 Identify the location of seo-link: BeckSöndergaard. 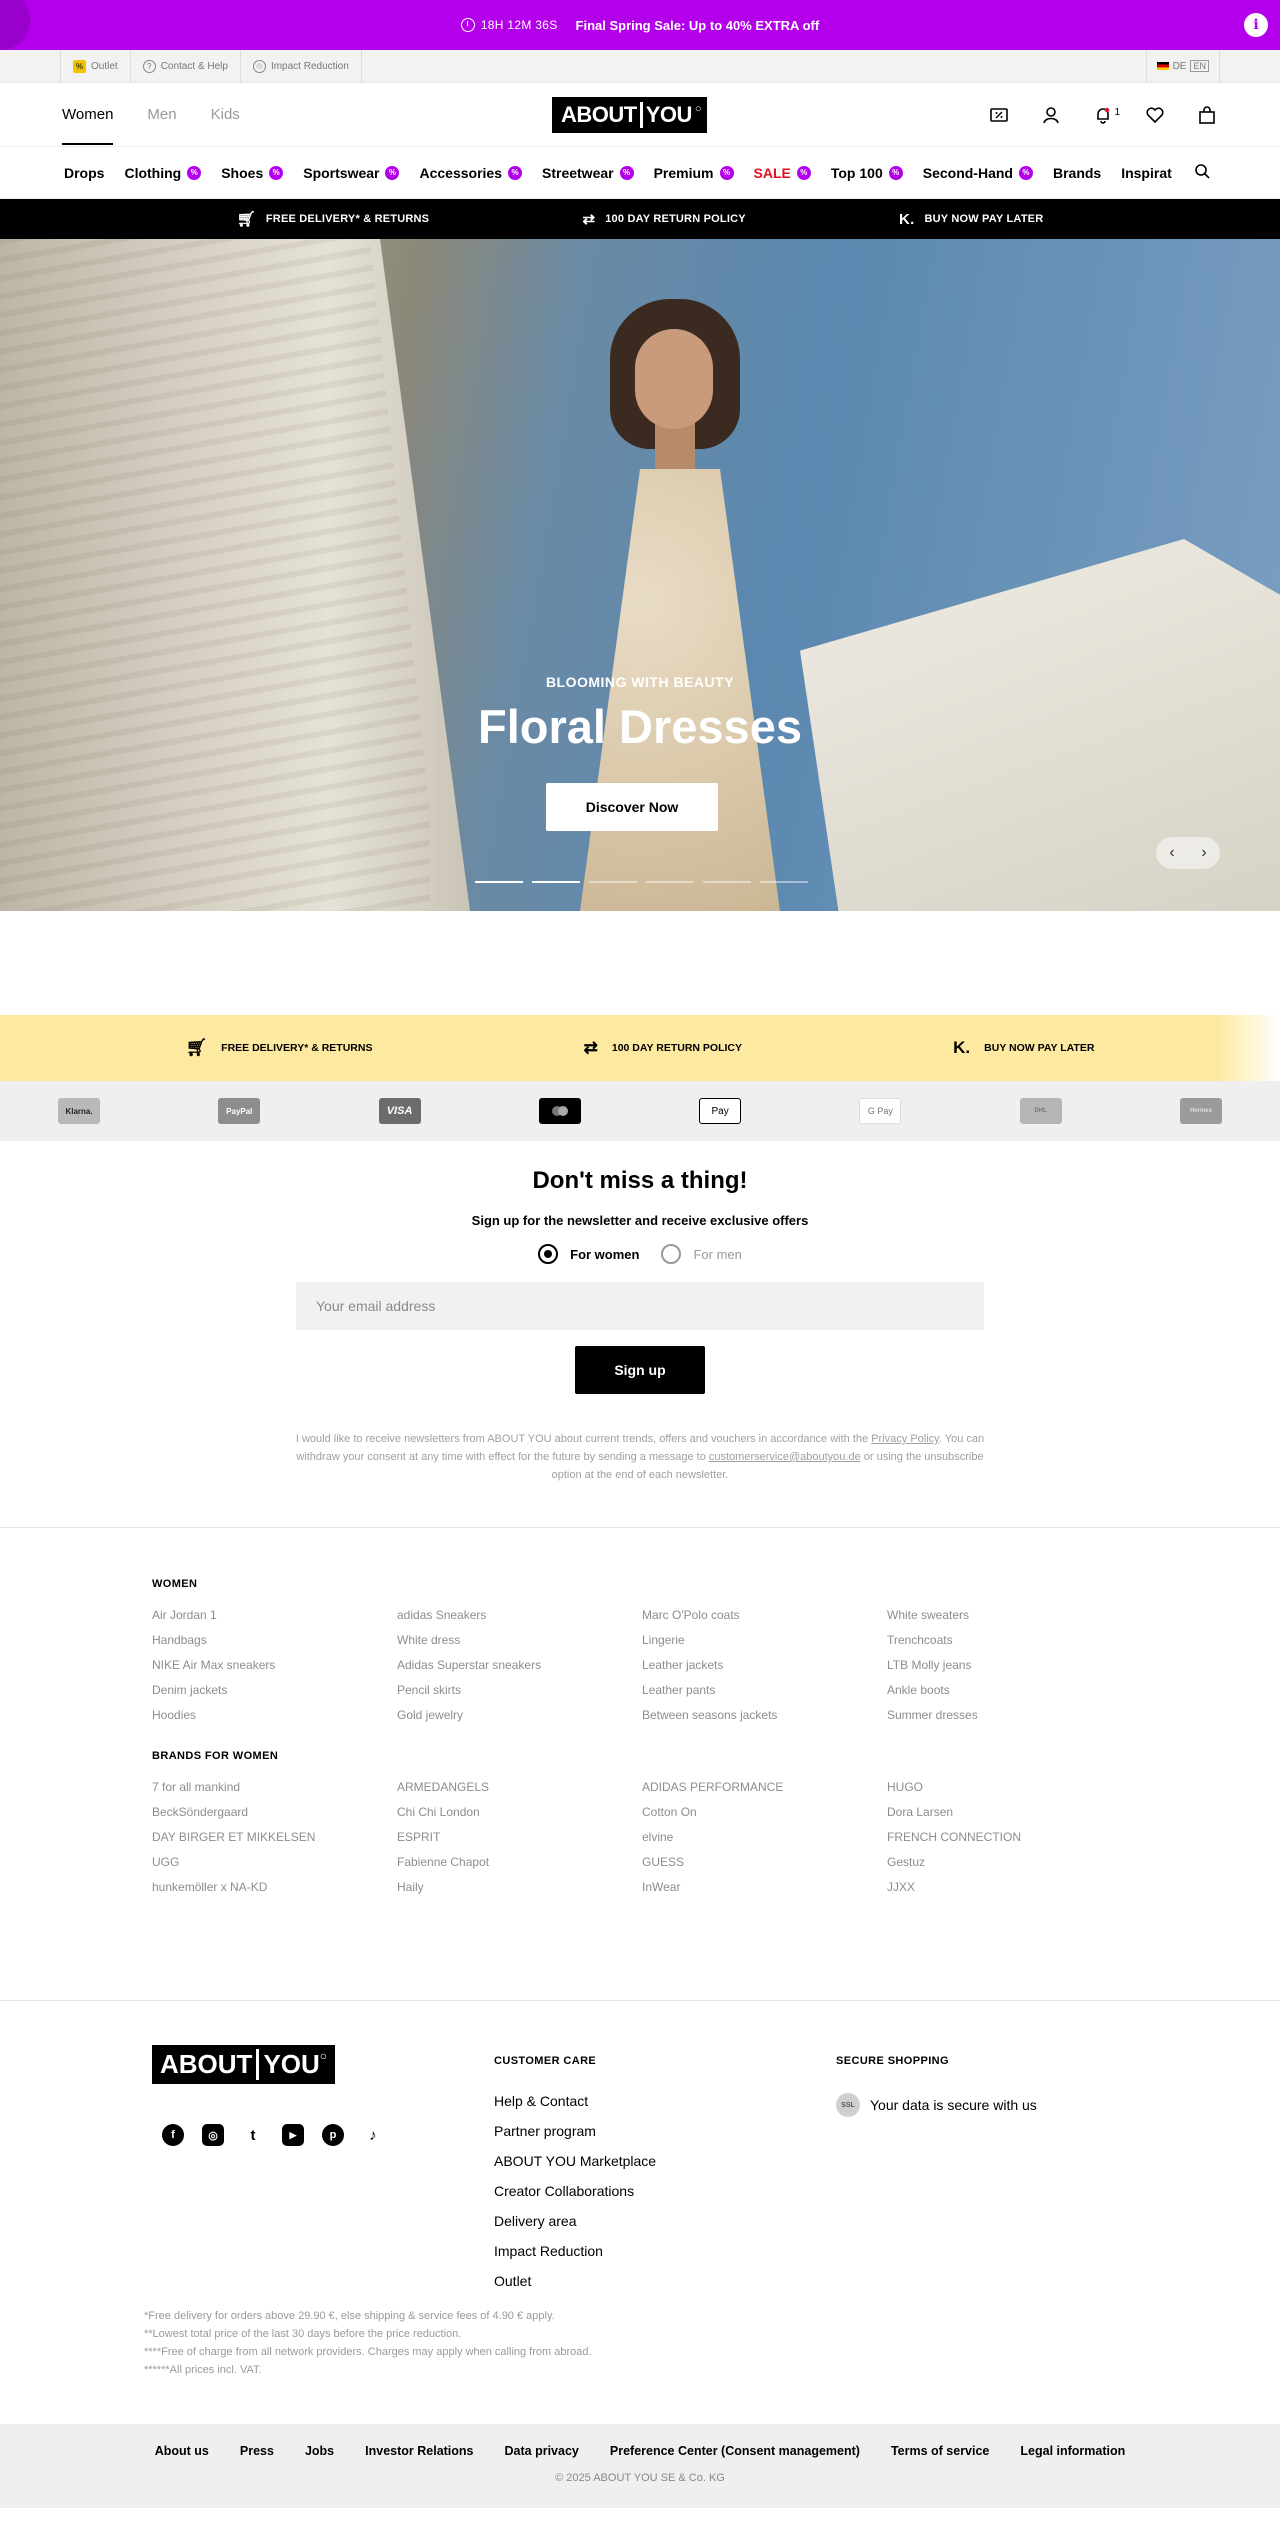
(274, 1812).